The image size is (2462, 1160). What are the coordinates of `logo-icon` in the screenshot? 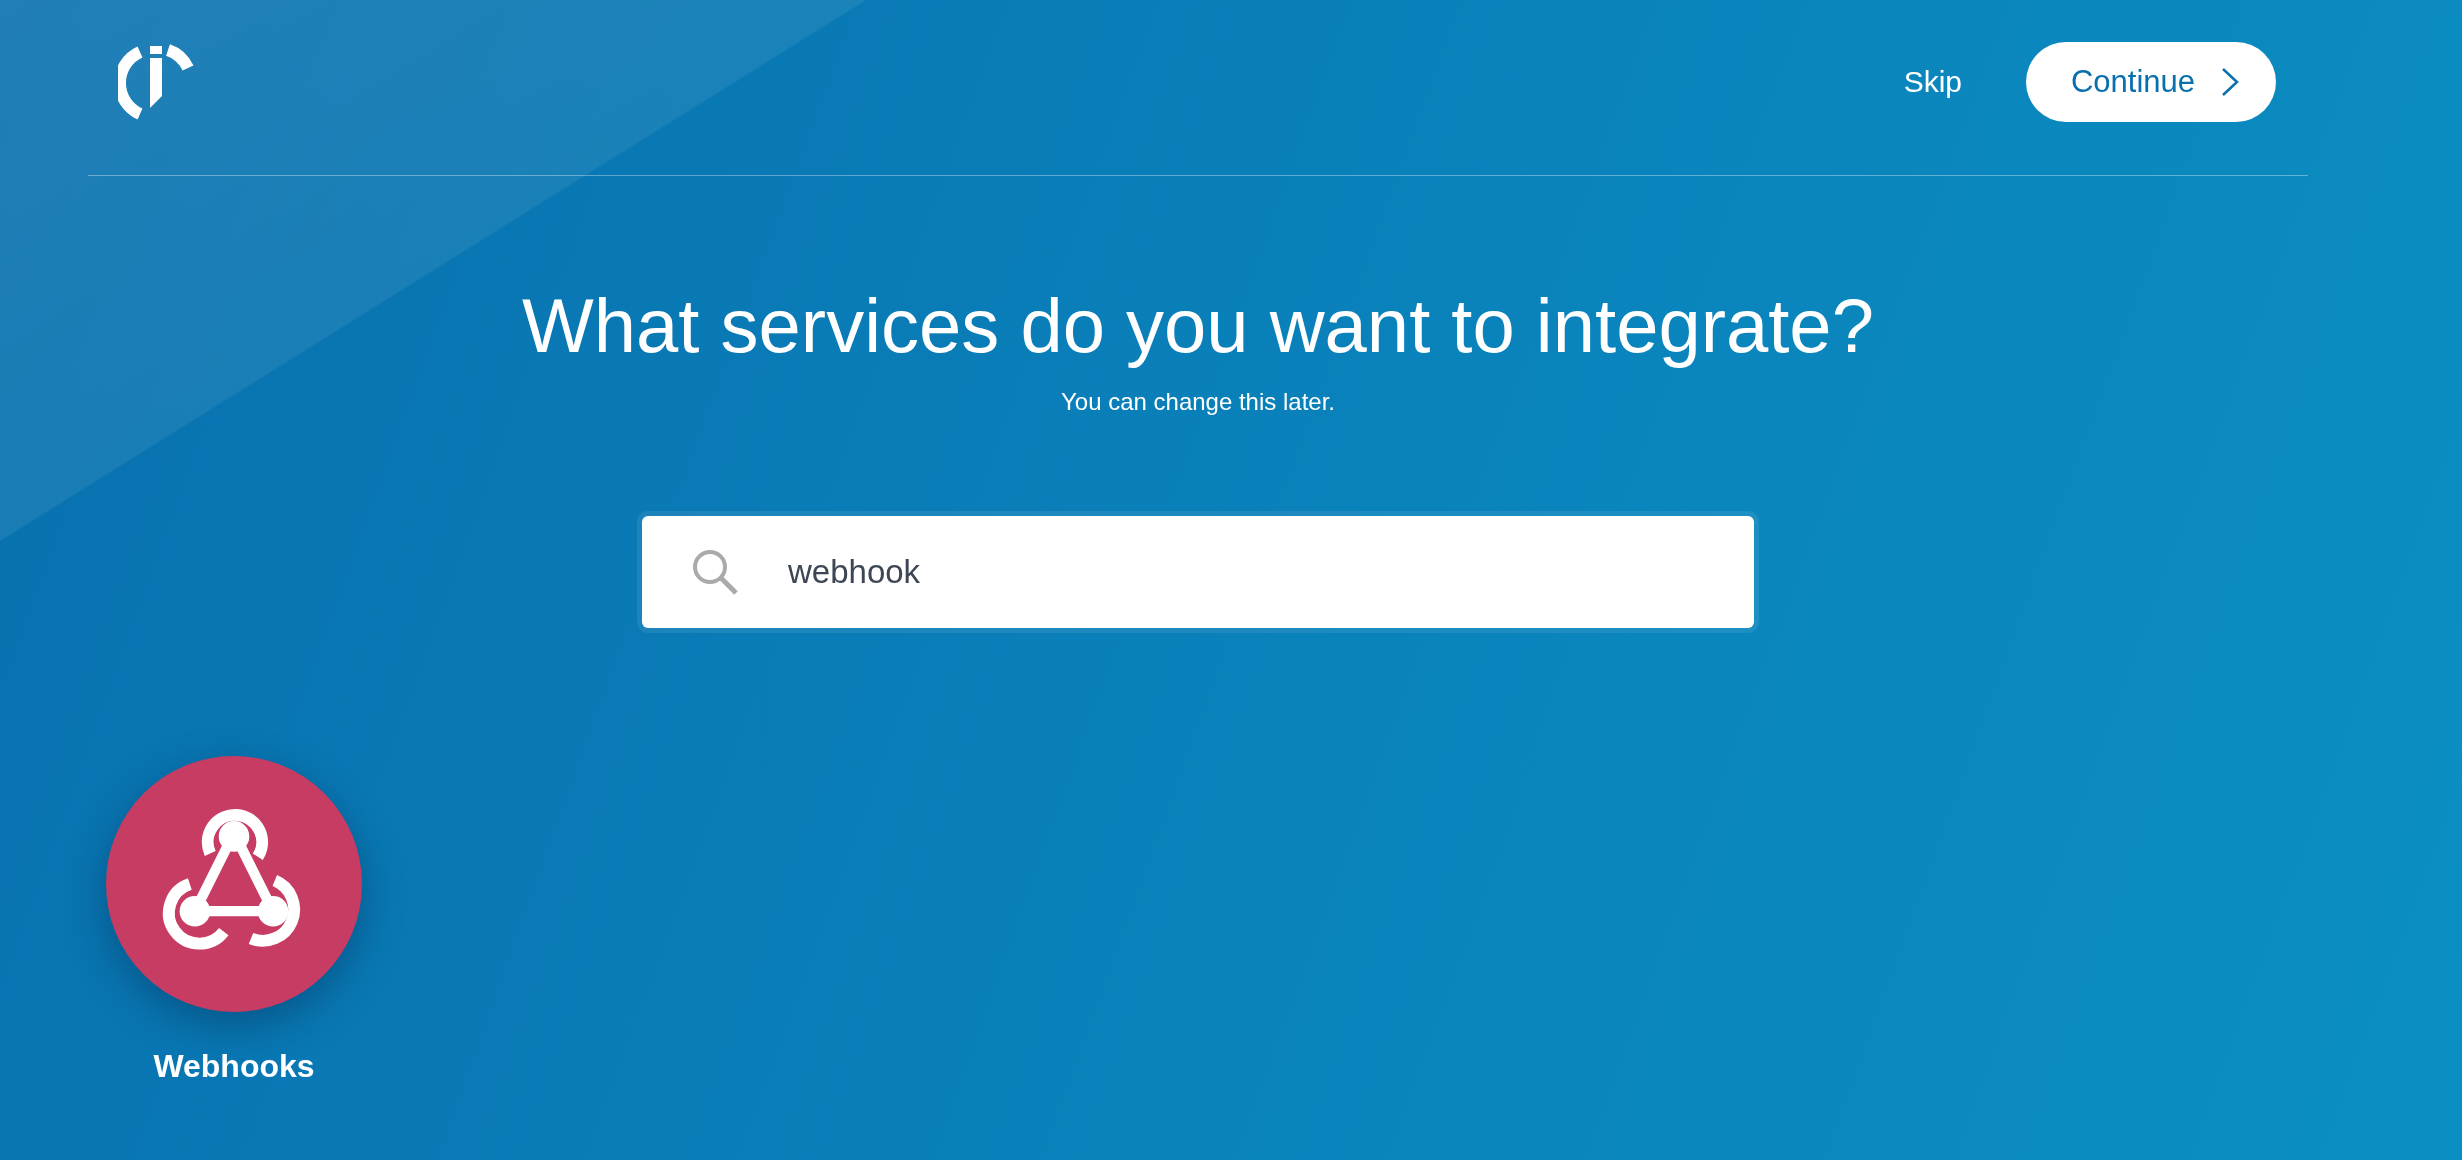 It's located at (156, 81).